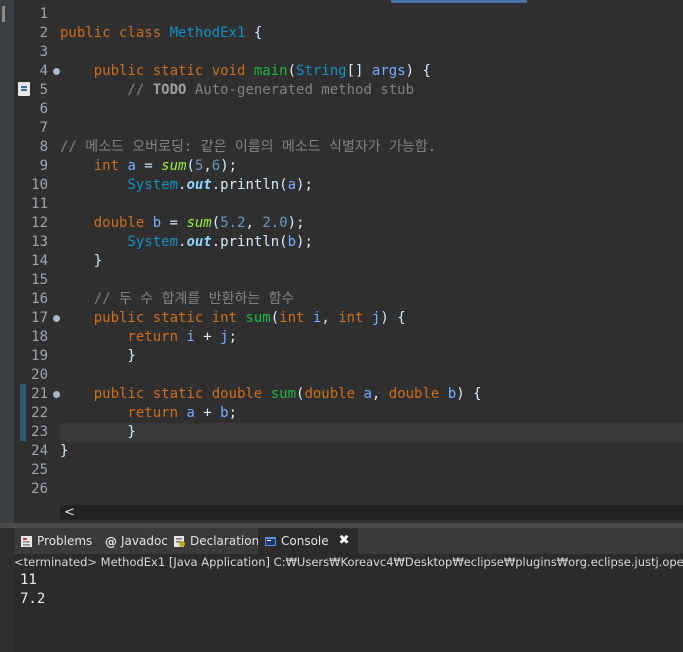  Describe the element at coordinates (207, 33) in the screenshot. I see `code-token: MethodEx1` at that location.